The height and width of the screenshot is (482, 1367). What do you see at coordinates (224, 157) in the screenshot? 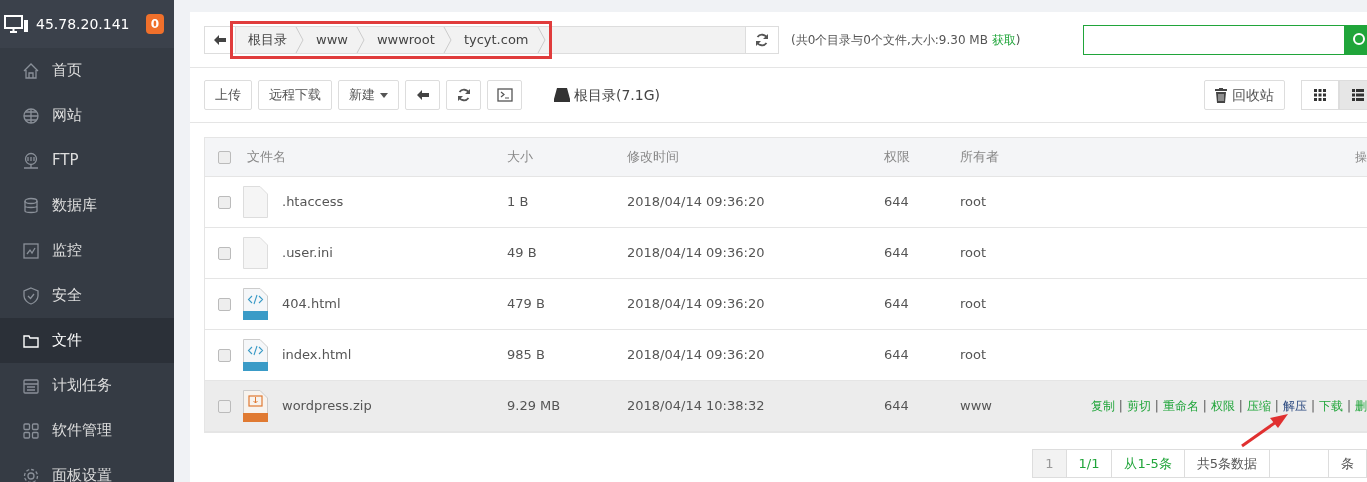
I see `select-all-checkbox` at bounding box center [224, 157].